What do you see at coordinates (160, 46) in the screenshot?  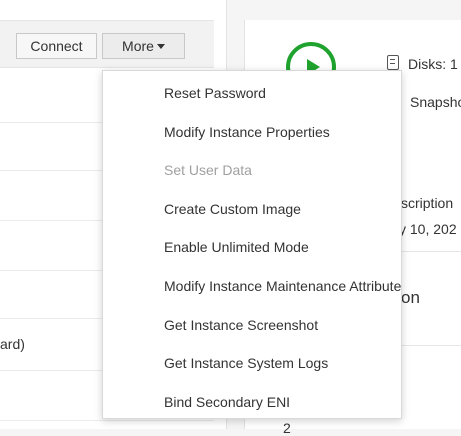 I see `caret-down-icon` at bounding box center [160, 46].